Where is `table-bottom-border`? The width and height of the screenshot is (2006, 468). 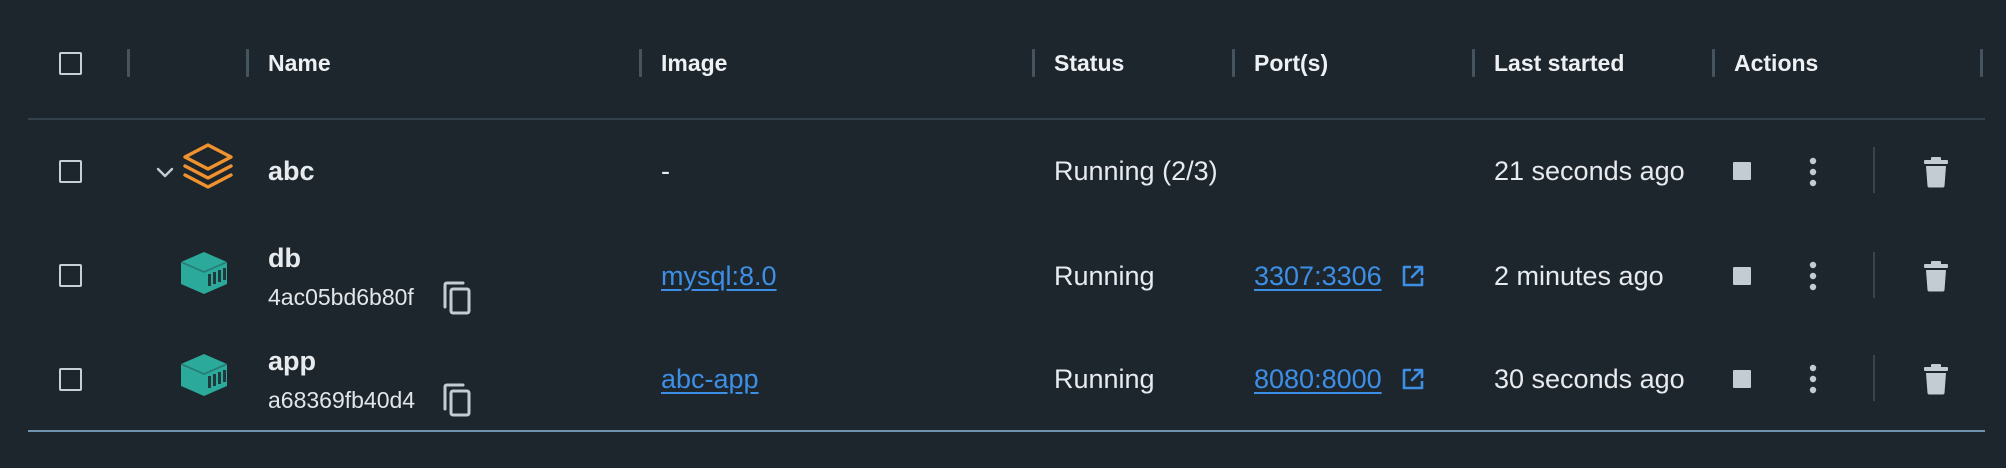 table-bottom-border is located at coordinates (1006, 431).